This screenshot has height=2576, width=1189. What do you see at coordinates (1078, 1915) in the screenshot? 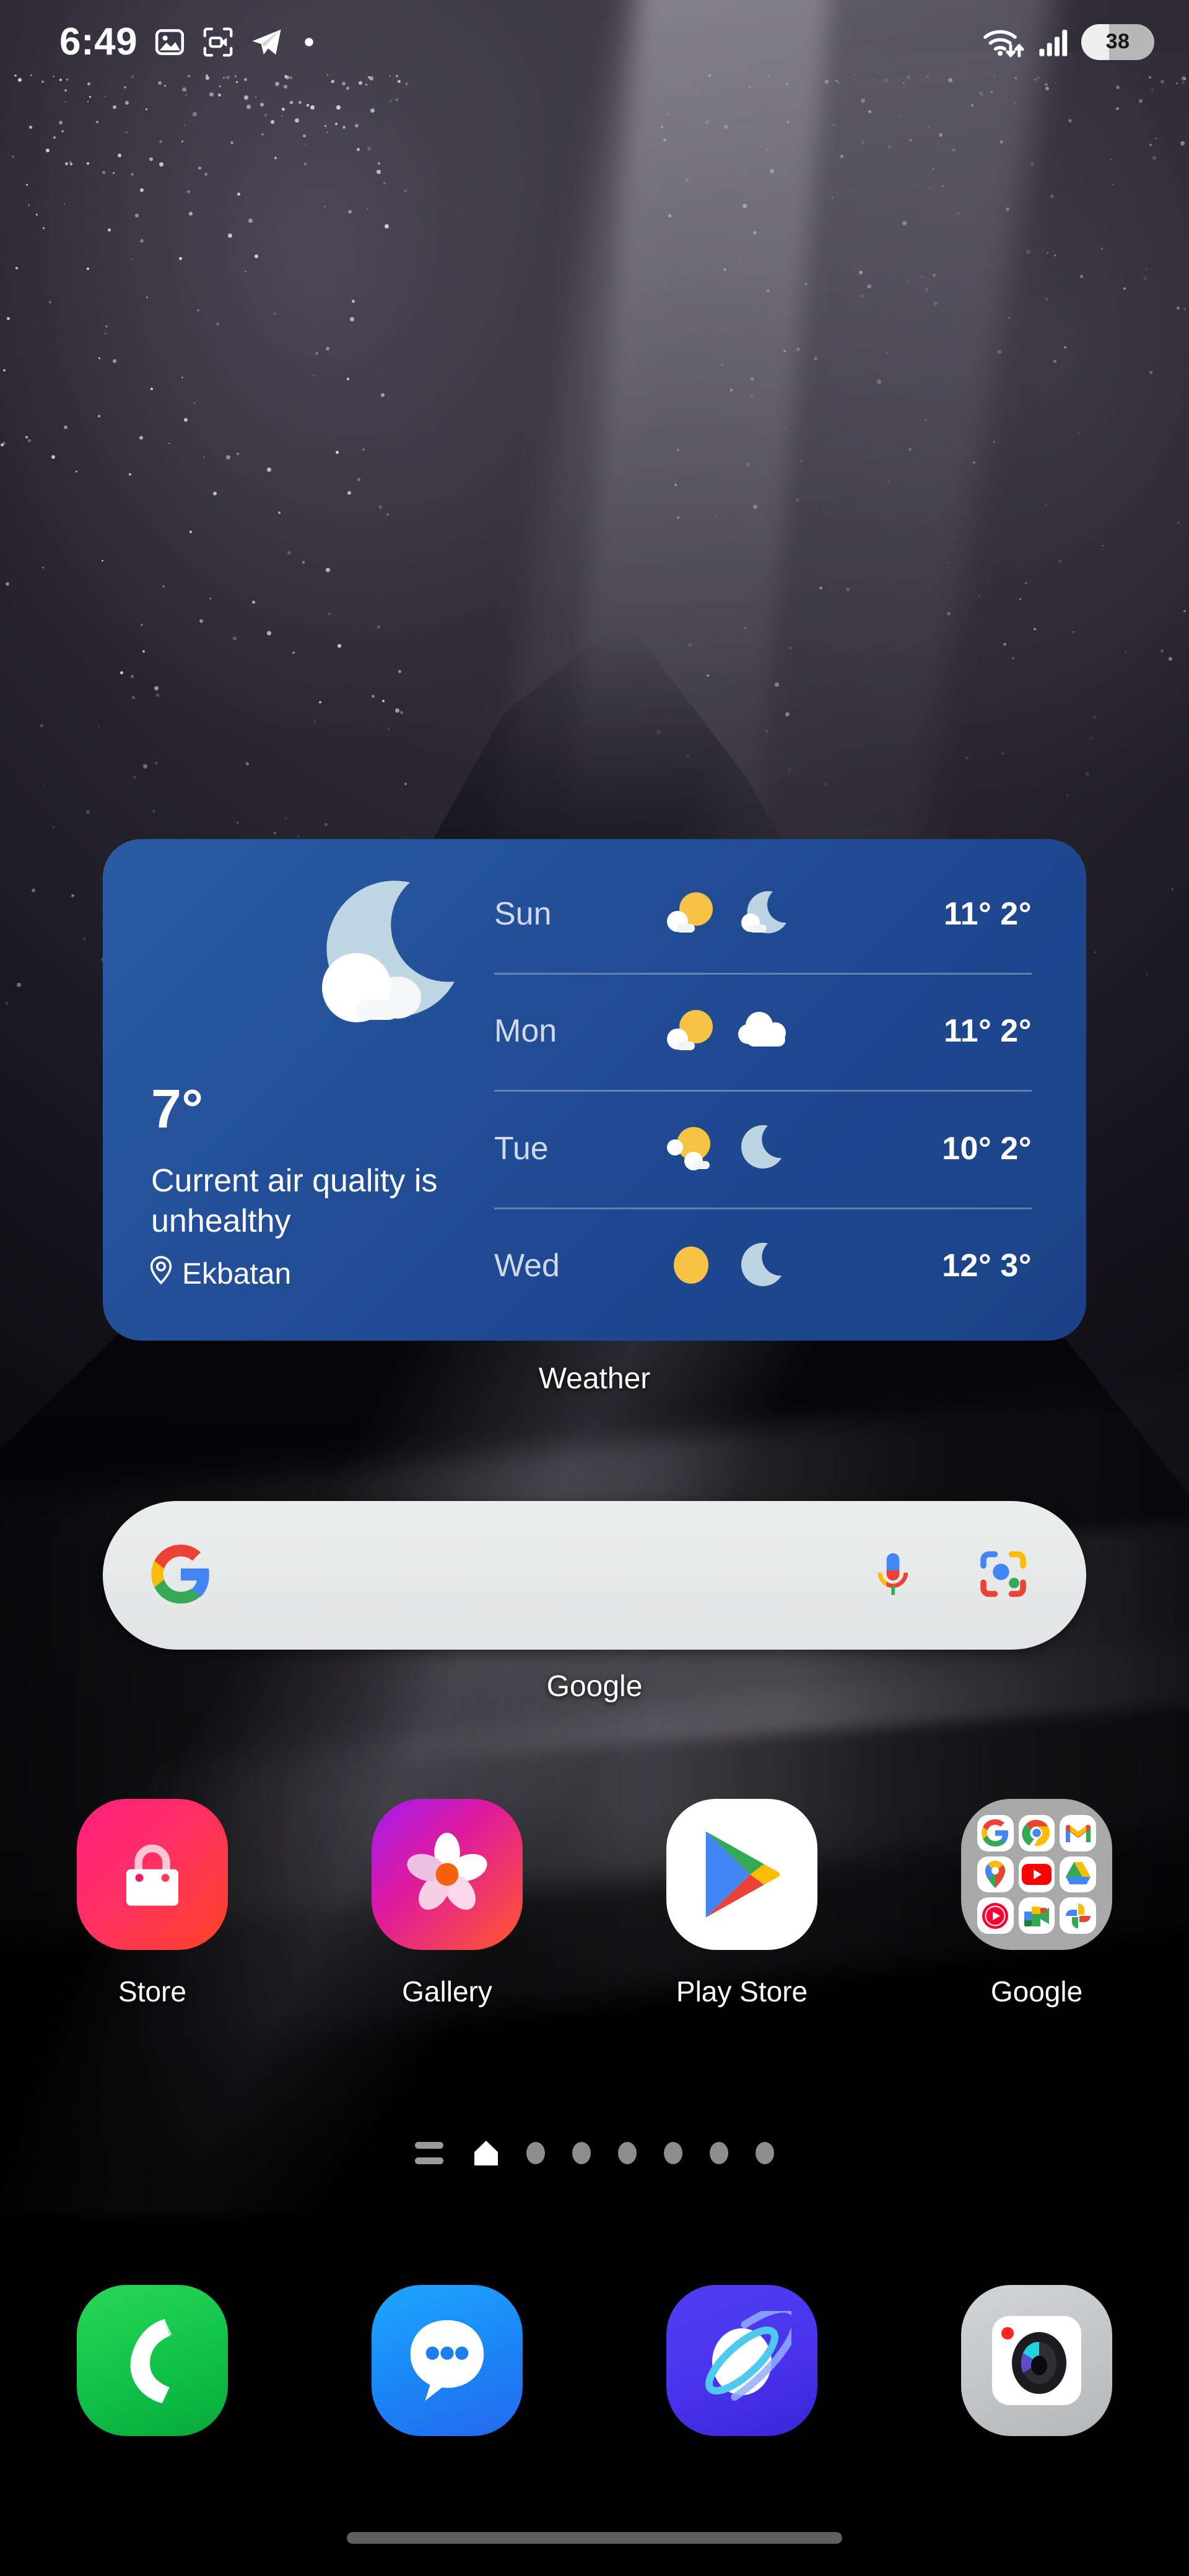
I see `google-photos-icon` at bounding box center [1078, 1915].